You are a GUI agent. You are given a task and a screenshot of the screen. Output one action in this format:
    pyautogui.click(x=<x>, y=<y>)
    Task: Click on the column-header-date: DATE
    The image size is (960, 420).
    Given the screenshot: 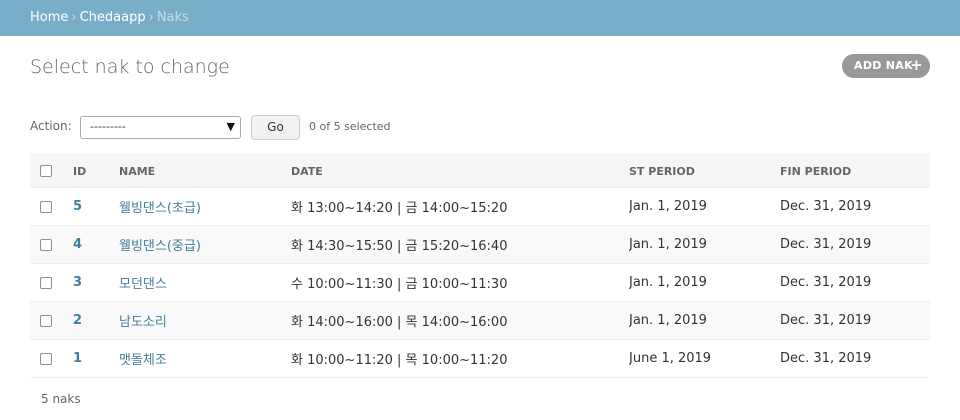 What is the action you would take?
    pyautogui.click(x=460, y=171)
    